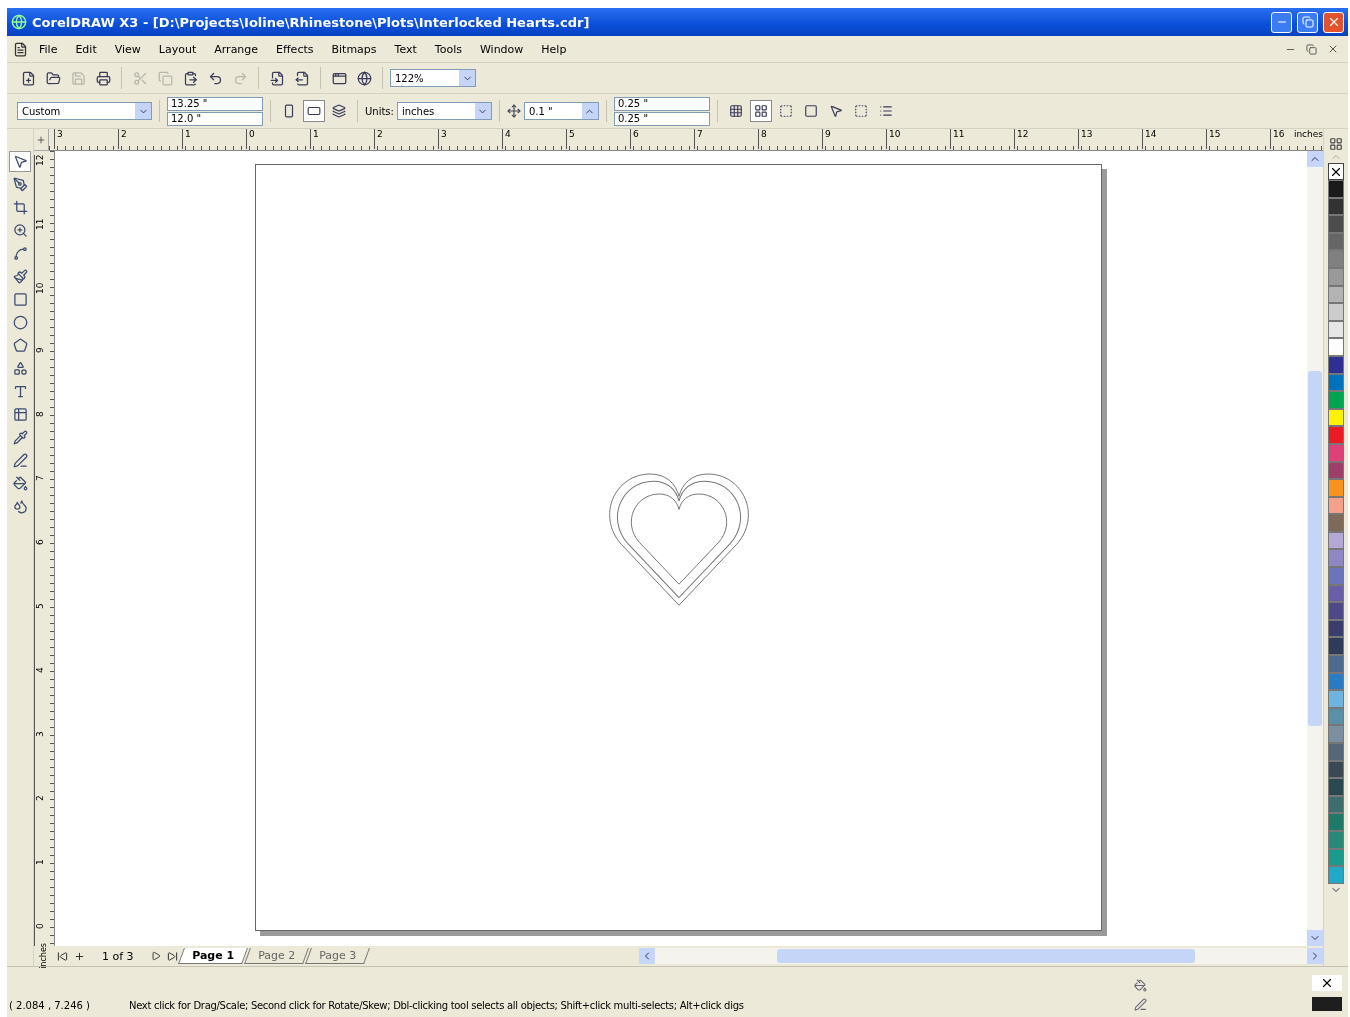 Image resolution: width=1350 pixels, height=1017 pixels. What do you see at coordinates (339, 78) in the screenshot?
I see `application-window-icon` at bounding box center [339, 78].